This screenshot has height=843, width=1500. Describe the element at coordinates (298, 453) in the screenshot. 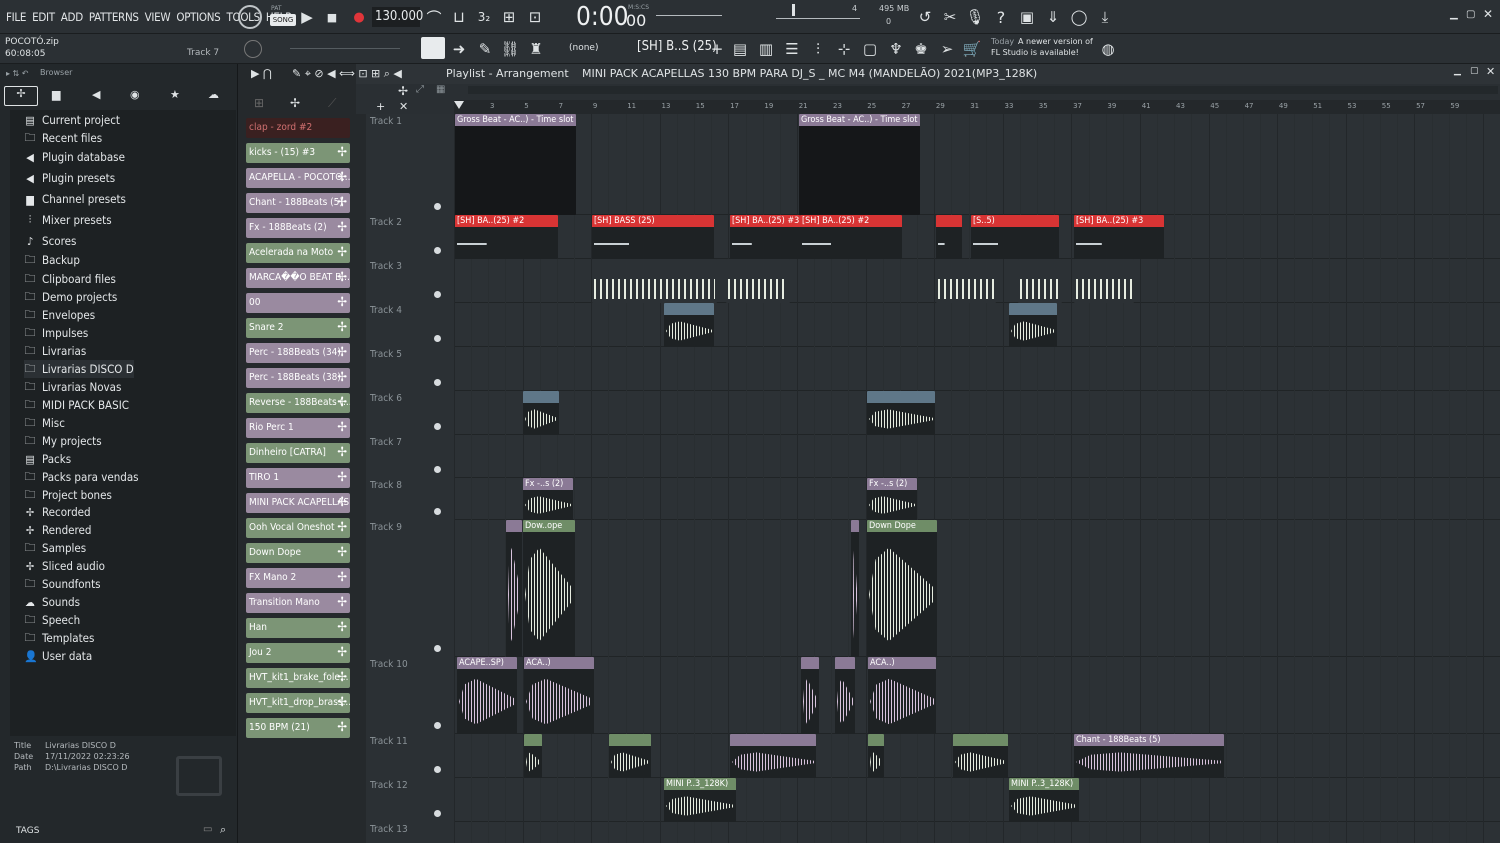

I see `channel-button: Dinheiro [CATRA] ✢` at that location.